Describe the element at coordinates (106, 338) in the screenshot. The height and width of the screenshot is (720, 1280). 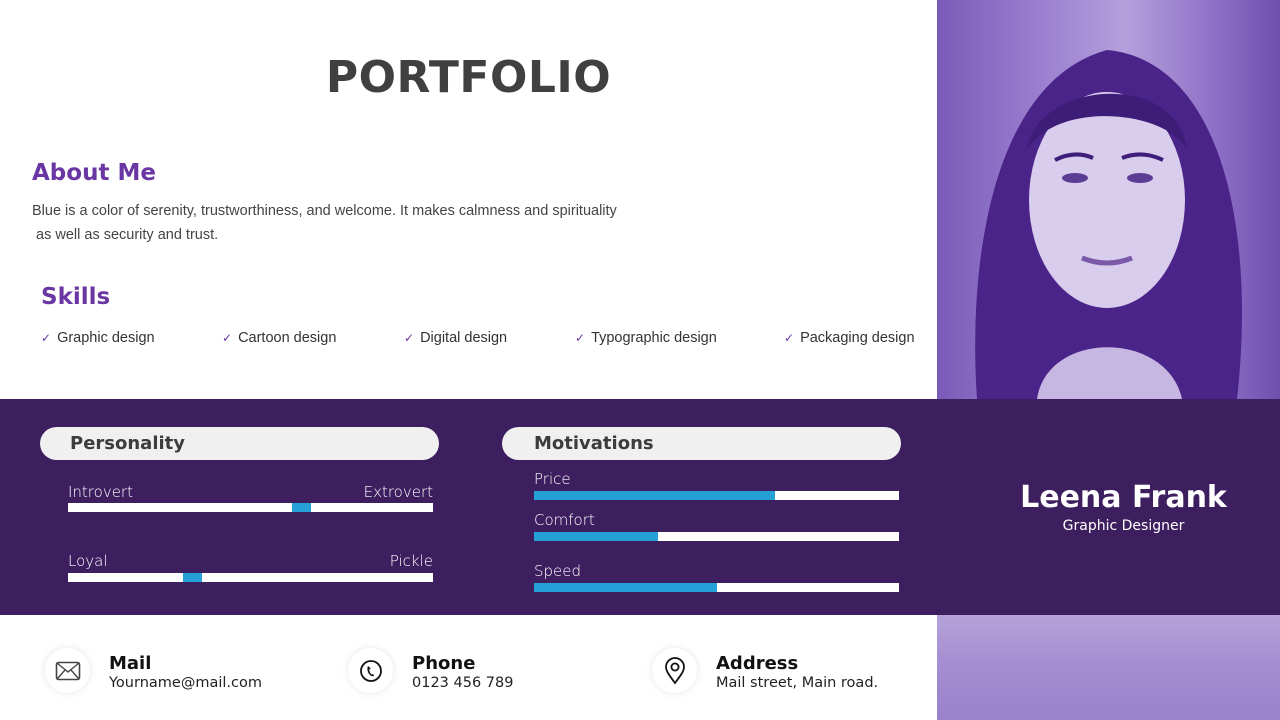
I see `skill-label: Graphic design` at that location.